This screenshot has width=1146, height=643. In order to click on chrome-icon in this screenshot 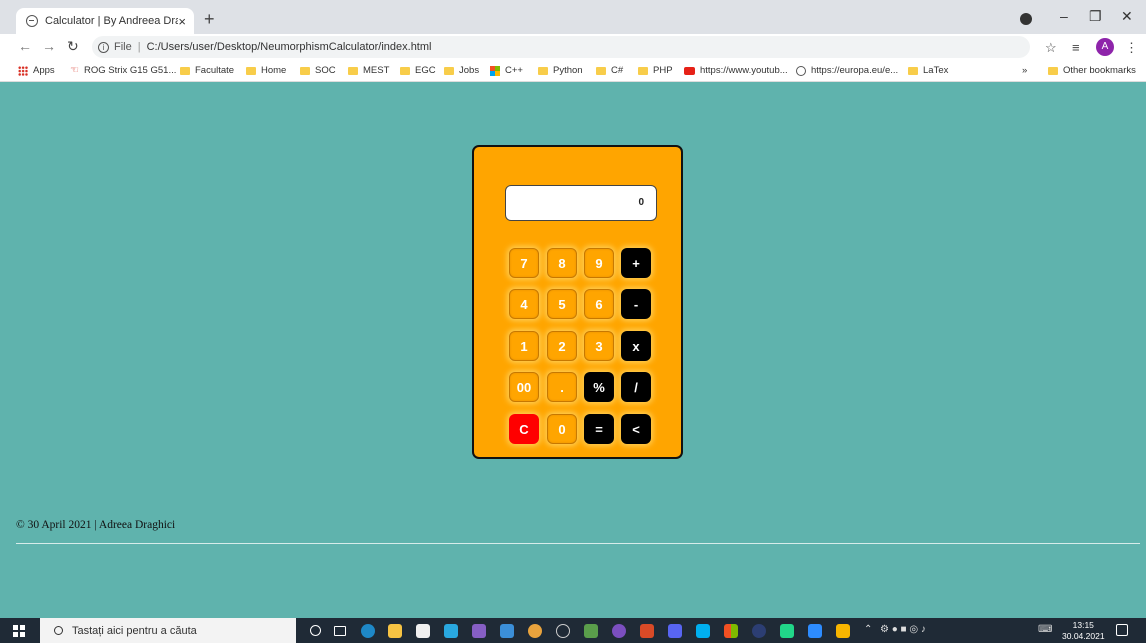, I will do `click(535, 631)`.